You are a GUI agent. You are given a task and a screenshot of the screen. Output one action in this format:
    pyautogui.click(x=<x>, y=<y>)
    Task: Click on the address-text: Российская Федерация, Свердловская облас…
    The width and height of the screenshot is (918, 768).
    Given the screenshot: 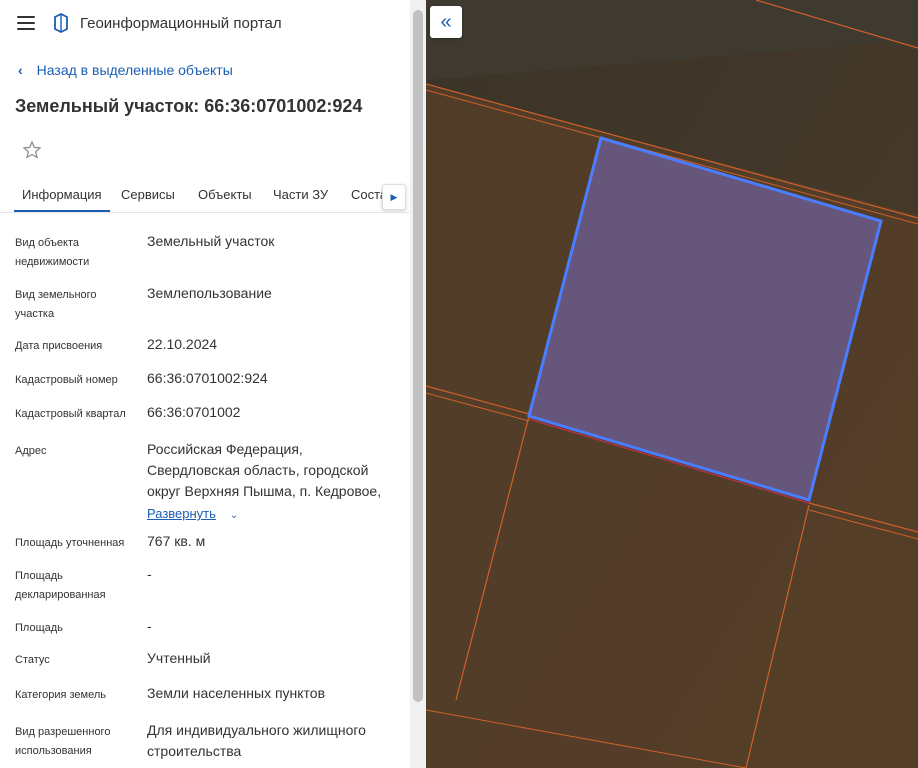 What is the action you would take?
    pyautogui.click(x=264, y=470)
    